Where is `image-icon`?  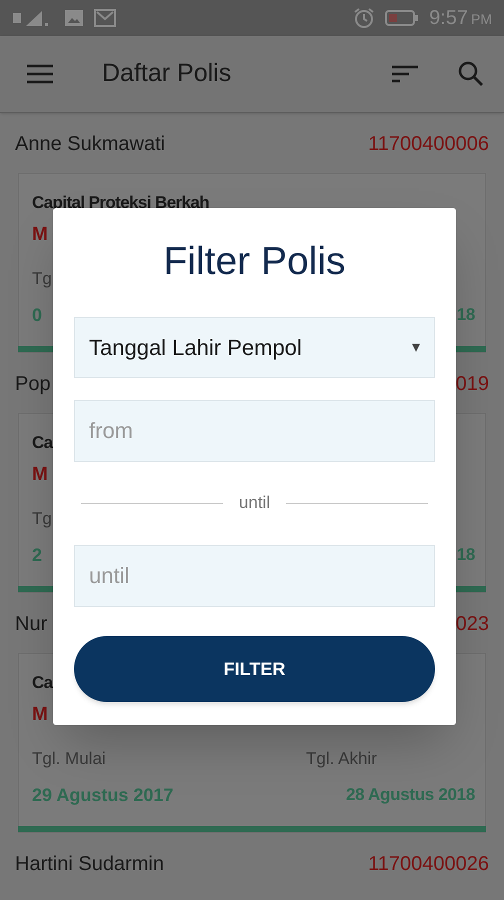 image-icon is located at coordinates (74, 18).